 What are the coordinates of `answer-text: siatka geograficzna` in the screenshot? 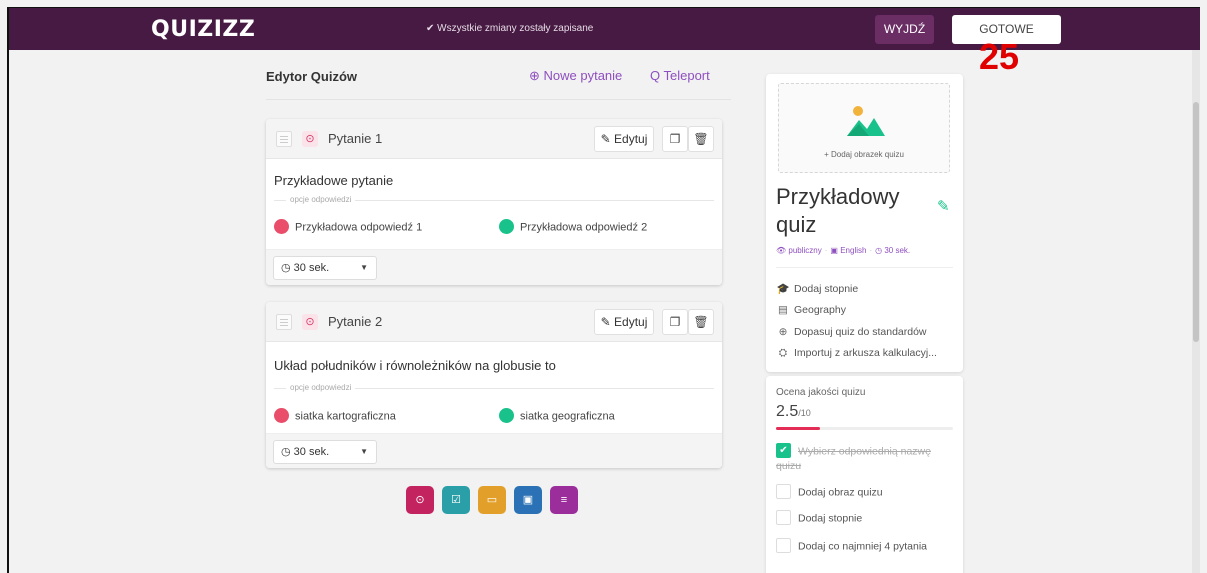 It's located at (567, 416).